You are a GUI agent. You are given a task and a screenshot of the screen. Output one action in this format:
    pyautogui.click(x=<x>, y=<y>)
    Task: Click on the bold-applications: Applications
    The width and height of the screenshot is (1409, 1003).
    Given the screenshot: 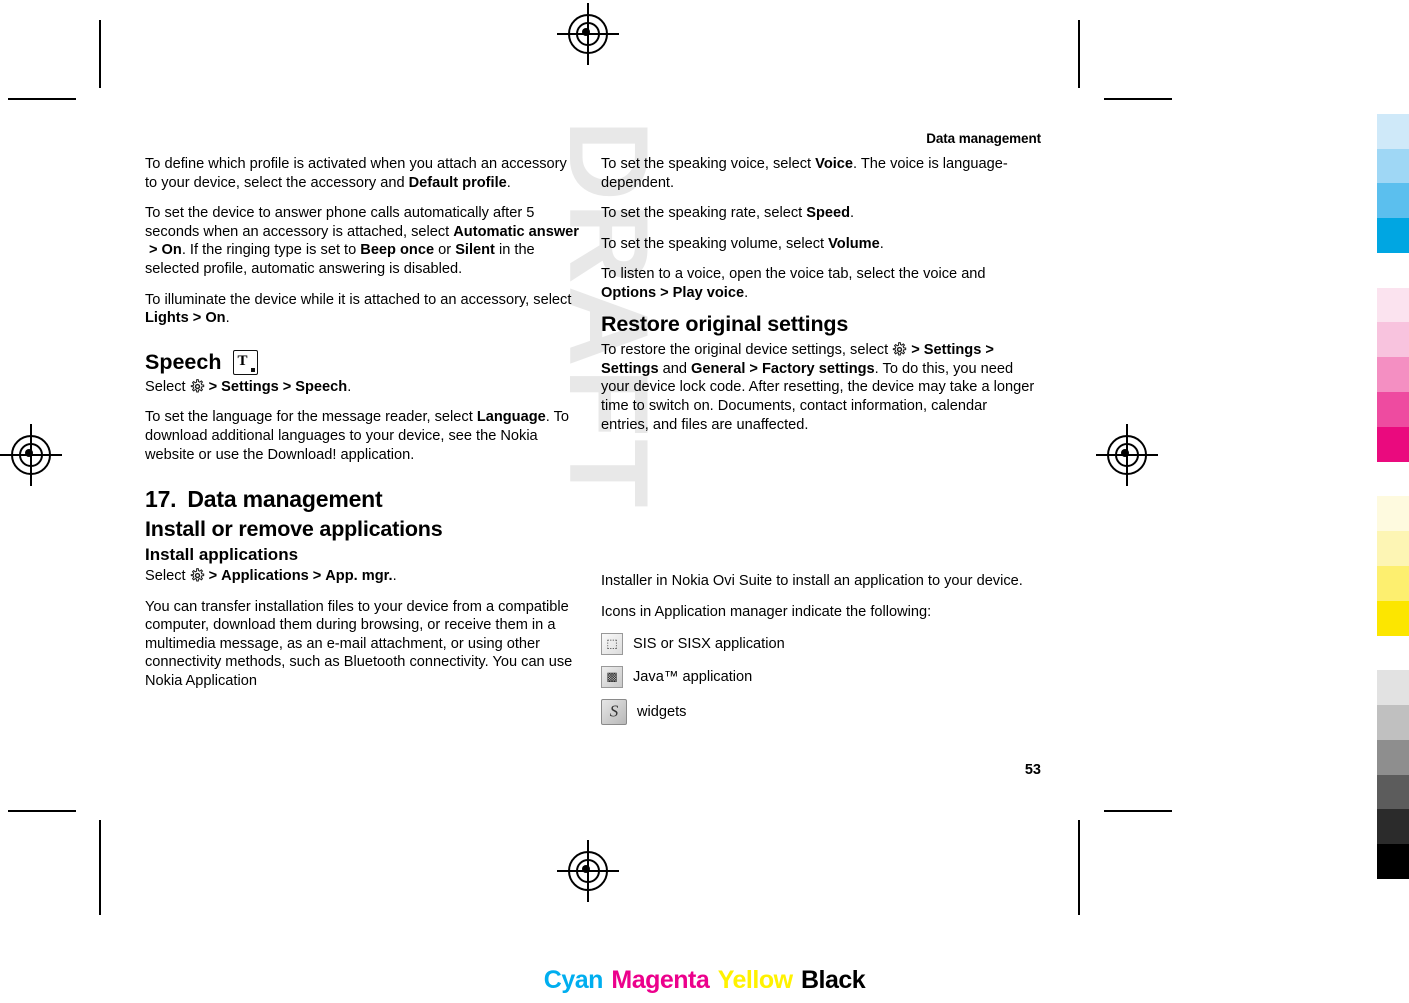 What is the action you would take?
    pyautogui.click(x=265, y=575)
    